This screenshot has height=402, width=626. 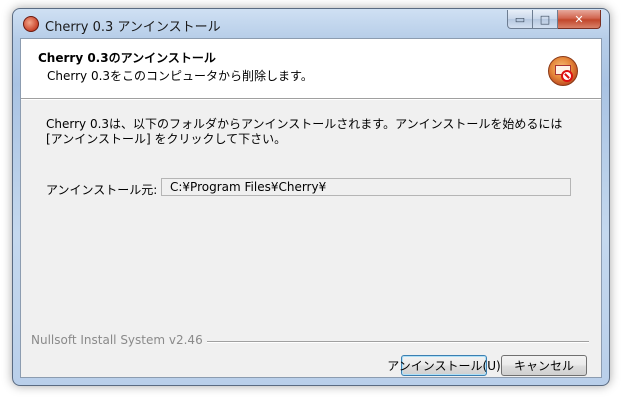 I want to click on header-subtitle: Cherry 0.3をこのコンピュータから削除します。, so click(x=180, y=76).